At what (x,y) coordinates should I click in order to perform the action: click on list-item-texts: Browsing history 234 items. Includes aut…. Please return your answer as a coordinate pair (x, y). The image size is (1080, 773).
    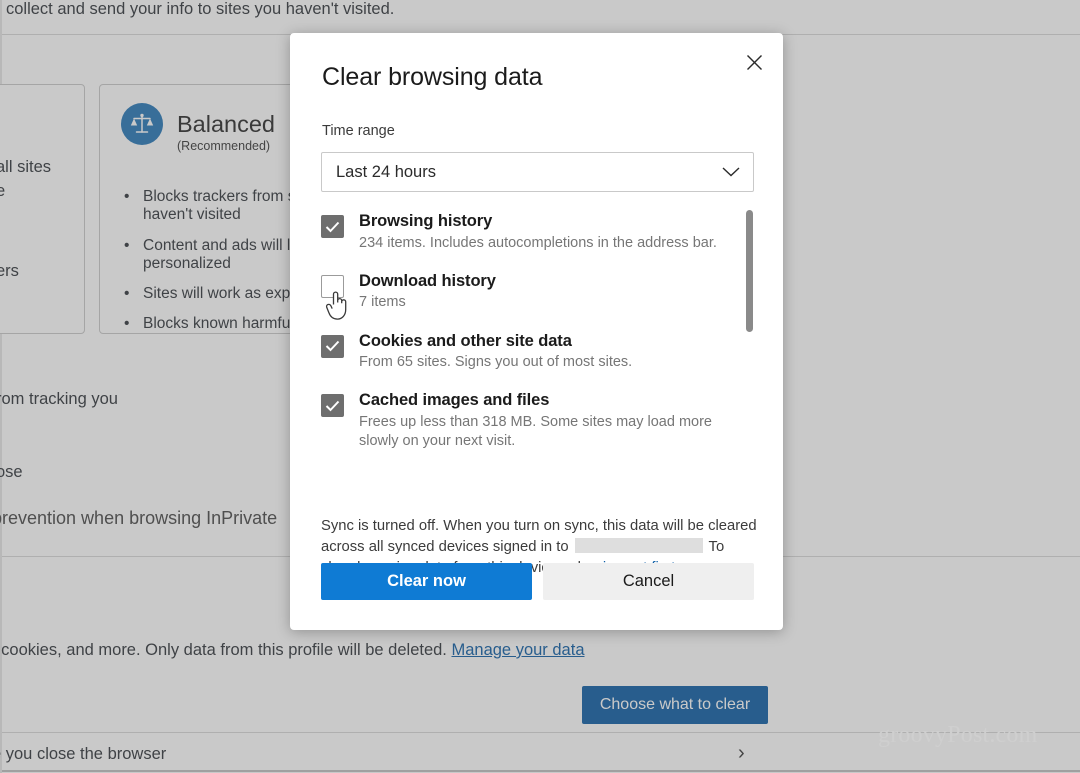
    Looking at the image, I should click on (557, 232).